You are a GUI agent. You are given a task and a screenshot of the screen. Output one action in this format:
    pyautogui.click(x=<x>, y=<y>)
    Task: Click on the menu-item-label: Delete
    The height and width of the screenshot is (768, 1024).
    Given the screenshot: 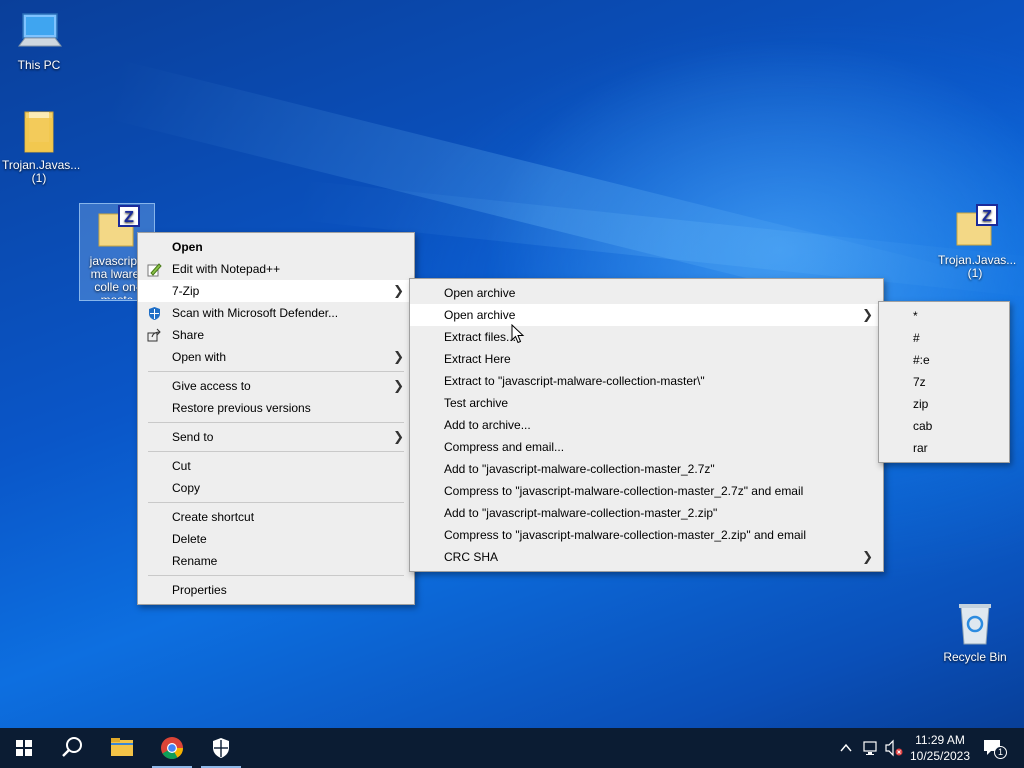 What is the action you would take?
    pyautogui.click(x=189, y=539)
    